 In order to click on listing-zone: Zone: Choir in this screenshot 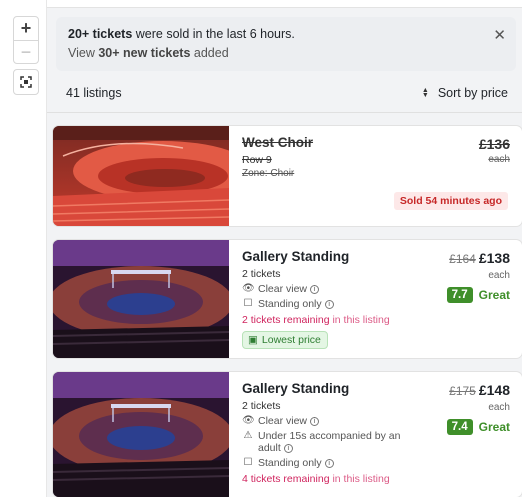, I will do `click(268, 173)`.